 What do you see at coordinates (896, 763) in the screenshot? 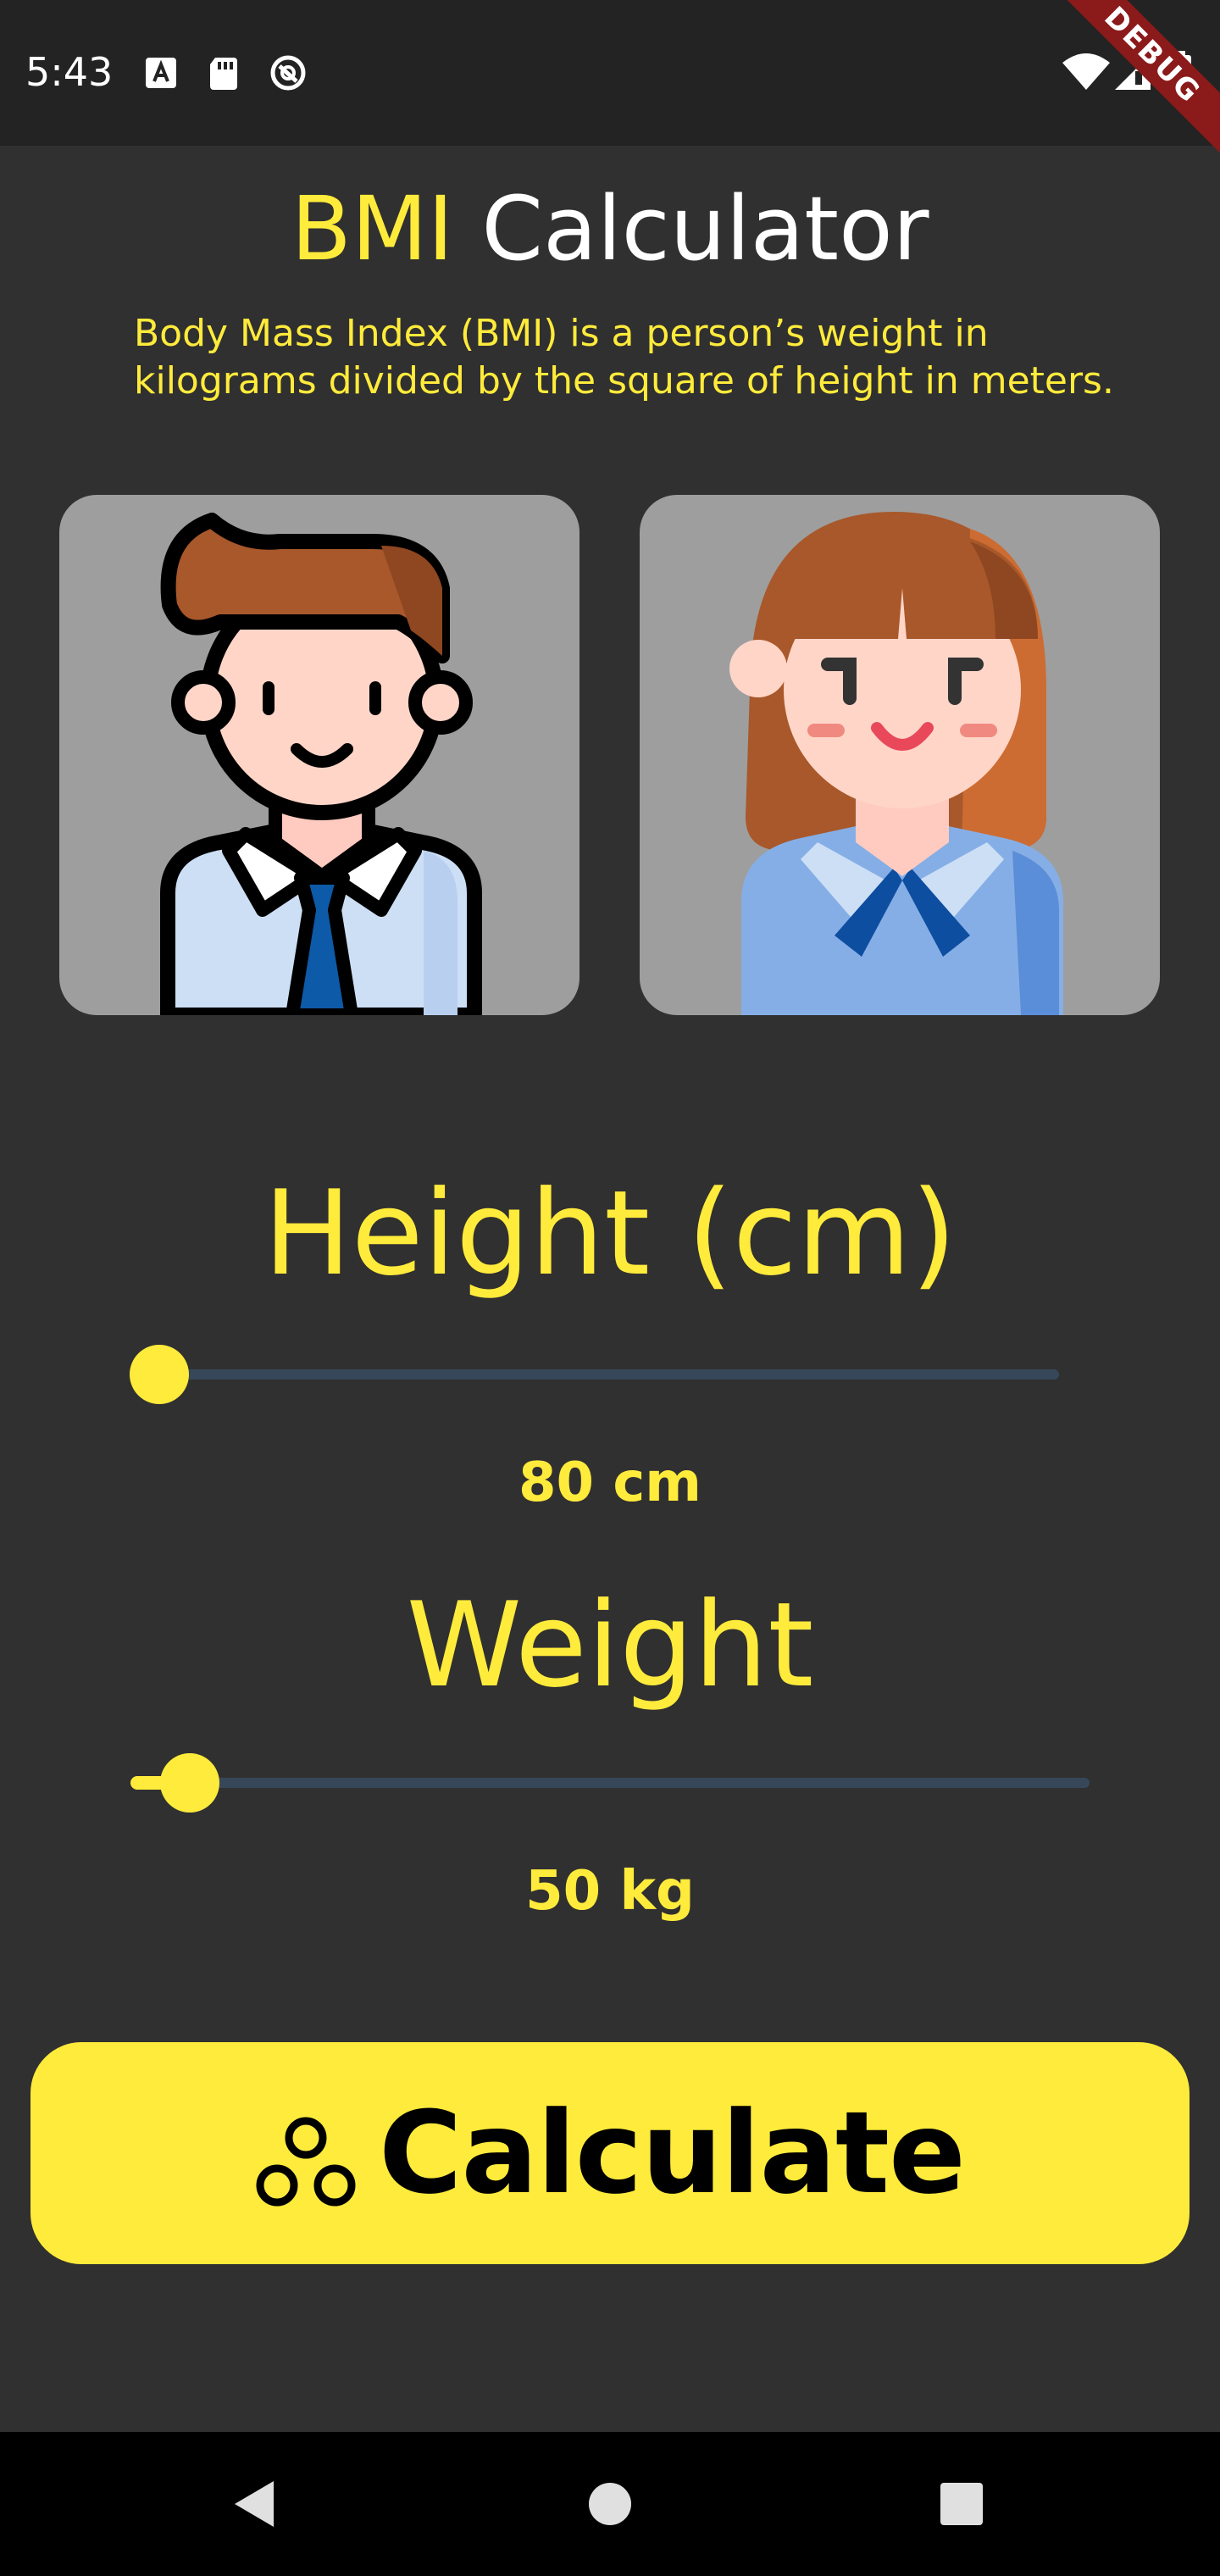
I see `female-avatar-icon` at bounding box center [896, 763].